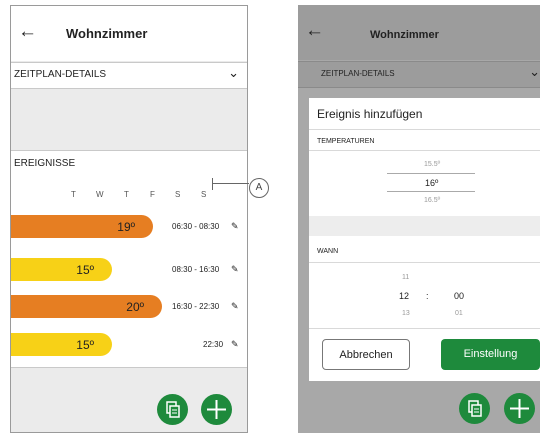 Image resolution: width=540 pixels, height=434 pixels. What do you see at coordinates (196, 269) in the screenshot?
I see `event-time: 08:30 - 16:30` at bounding box center [196, 269].